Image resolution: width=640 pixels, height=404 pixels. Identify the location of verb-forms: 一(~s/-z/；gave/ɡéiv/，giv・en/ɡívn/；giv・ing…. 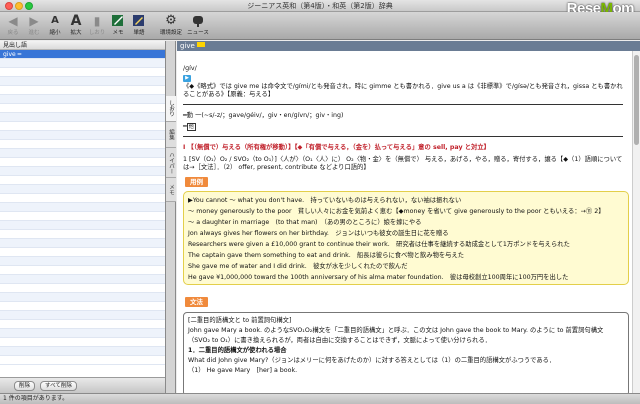
(269, 115).